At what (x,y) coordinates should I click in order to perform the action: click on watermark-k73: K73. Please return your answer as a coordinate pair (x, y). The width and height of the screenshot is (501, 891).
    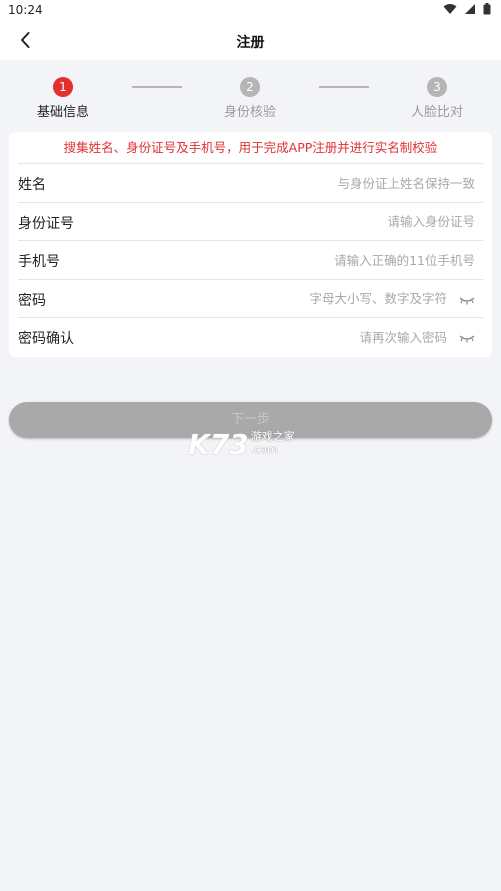
    Looking at the image, I should click on (218, 444).